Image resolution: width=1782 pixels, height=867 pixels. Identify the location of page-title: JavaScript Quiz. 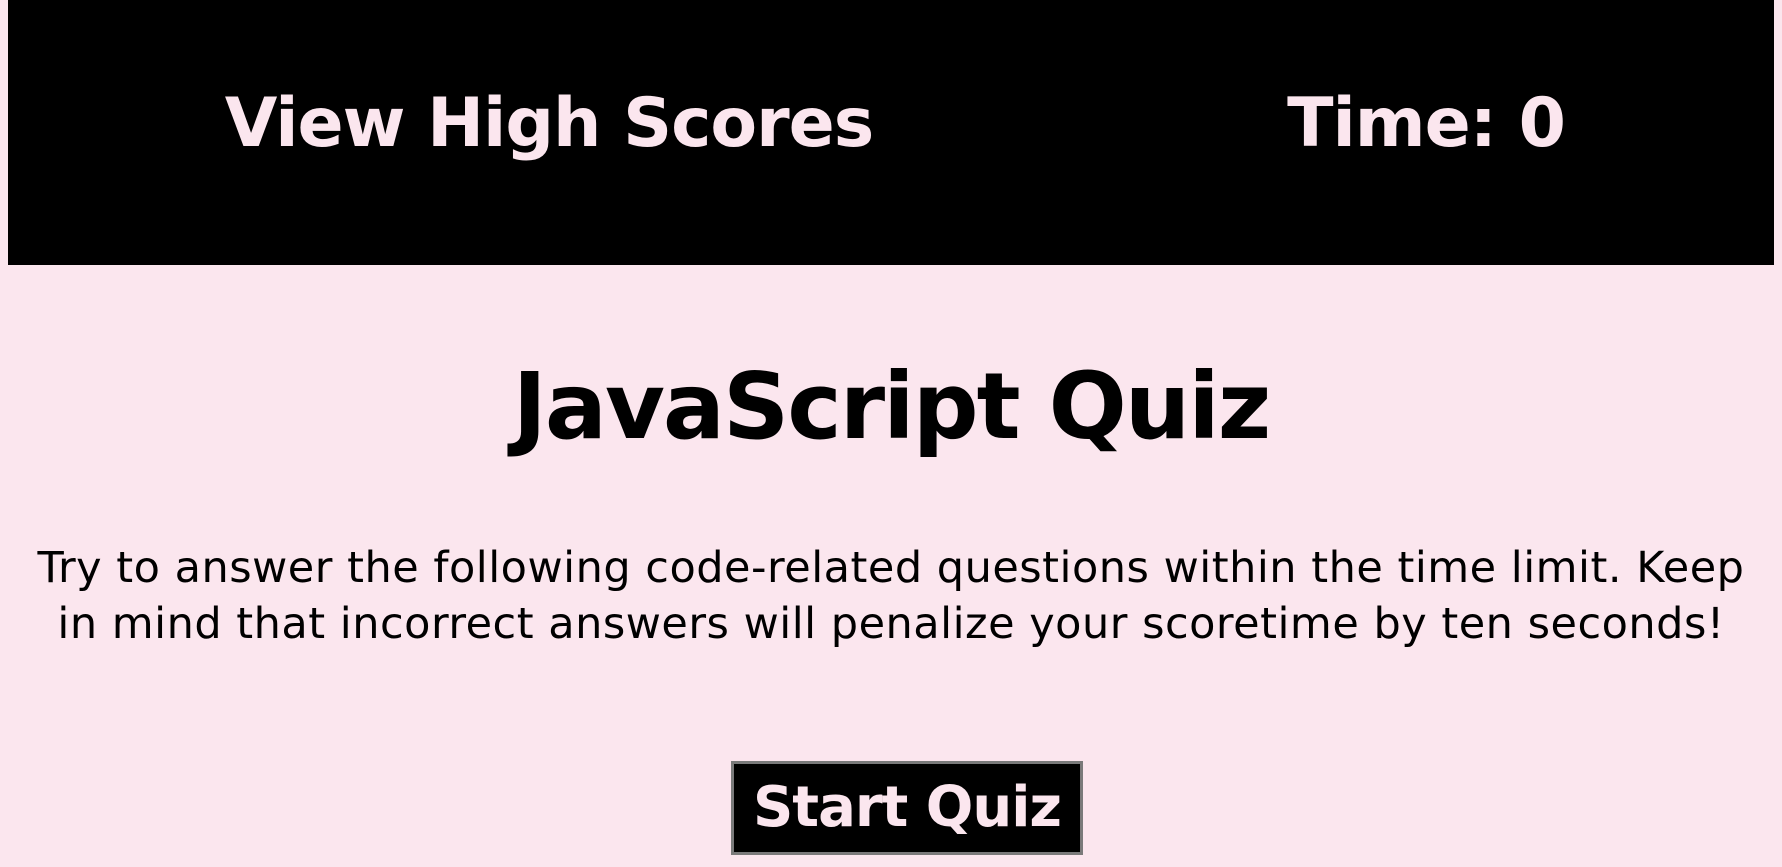
(892, 406).